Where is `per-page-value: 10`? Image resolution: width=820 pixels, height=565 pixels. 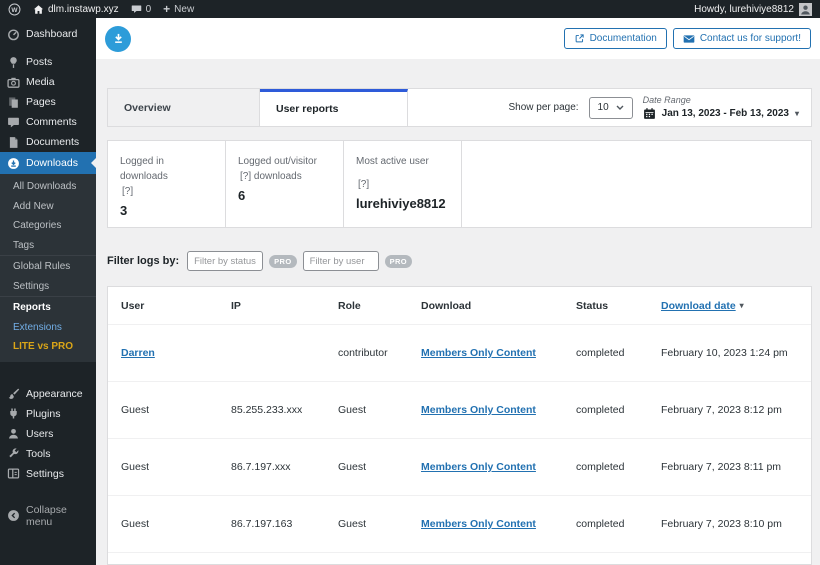 per-page-value: 10 is located at coordinates (603, 107).